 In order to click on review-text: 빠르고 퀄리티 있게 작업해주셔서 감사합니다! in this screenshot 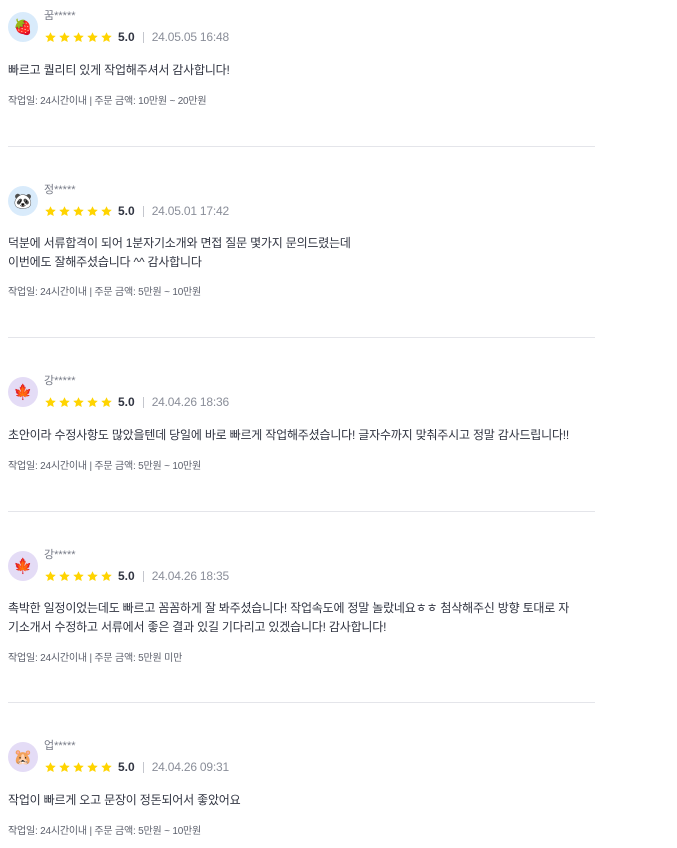, I will do `click(119, 70)`.